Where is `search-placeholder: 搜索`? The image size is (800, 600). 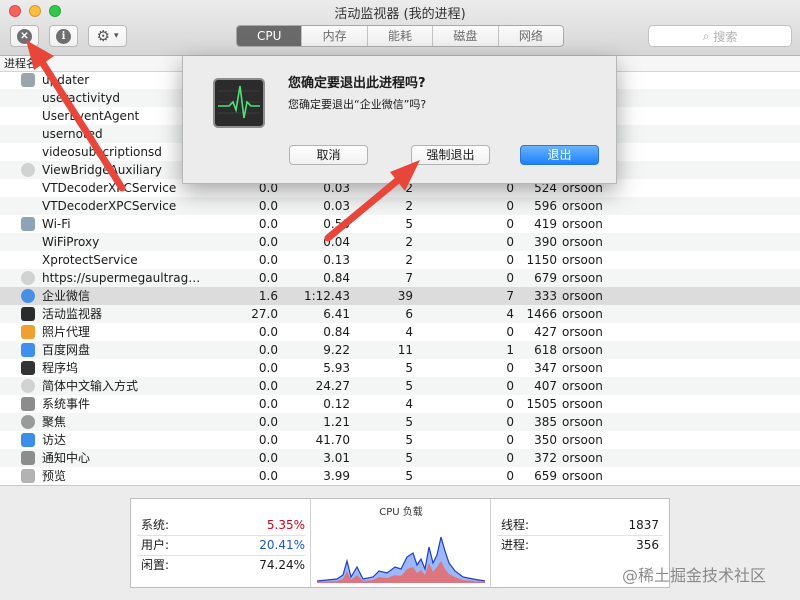 search-placeholder: 搜索 is located at coordinates (725, 36).